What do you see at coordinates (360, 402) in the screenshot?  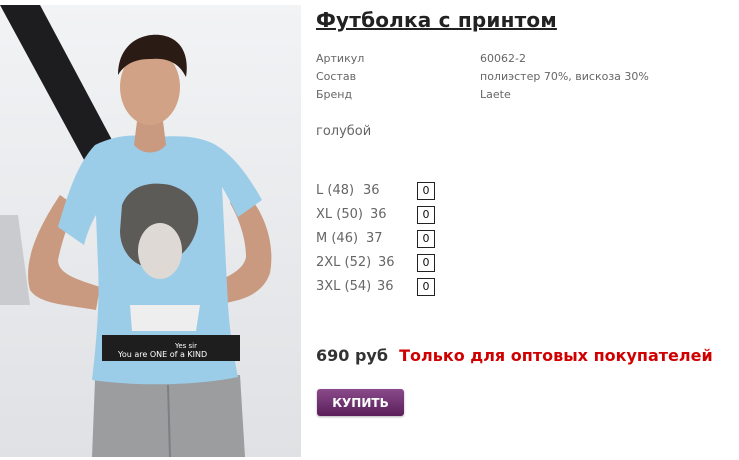 I see `buy-button: КУПИТЬ` at bounding box center [360, 402].